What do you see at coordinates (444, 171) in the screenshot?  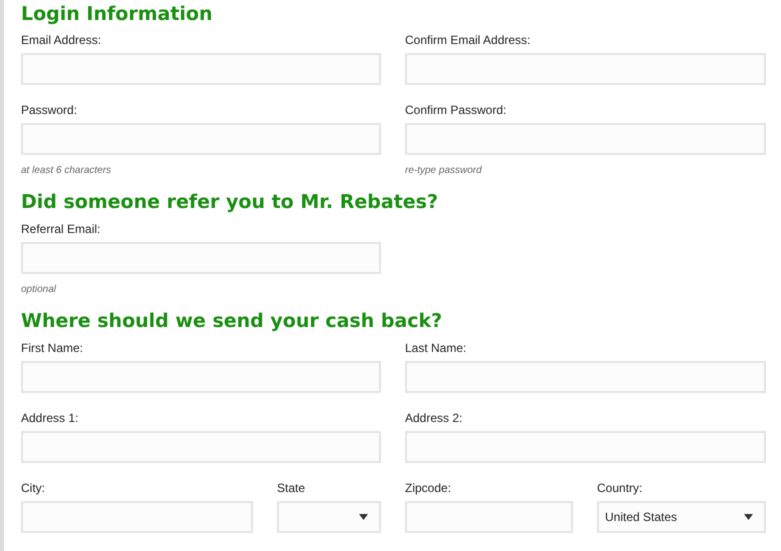 I see `field-hint: re-type password` at bounding box center [444, 171].